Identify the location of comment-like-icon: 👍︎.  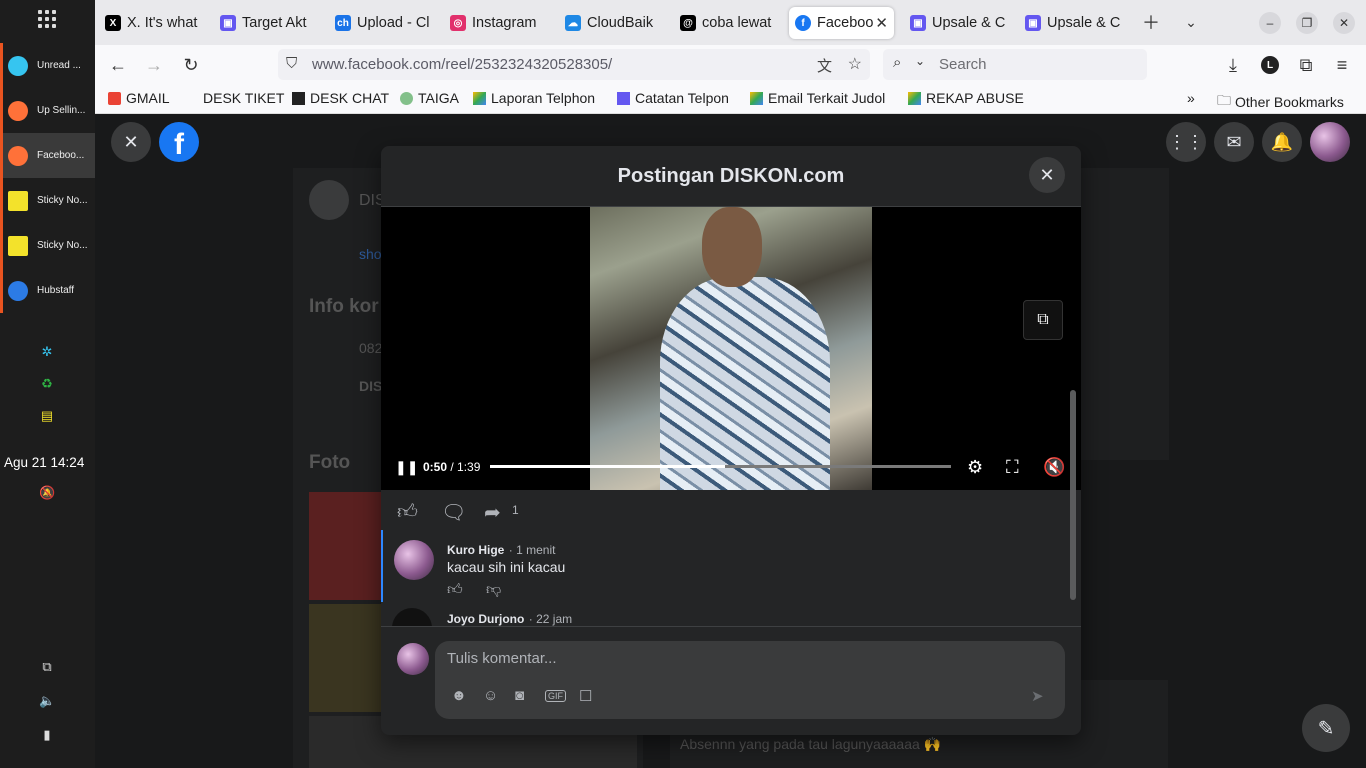
(455, 590).